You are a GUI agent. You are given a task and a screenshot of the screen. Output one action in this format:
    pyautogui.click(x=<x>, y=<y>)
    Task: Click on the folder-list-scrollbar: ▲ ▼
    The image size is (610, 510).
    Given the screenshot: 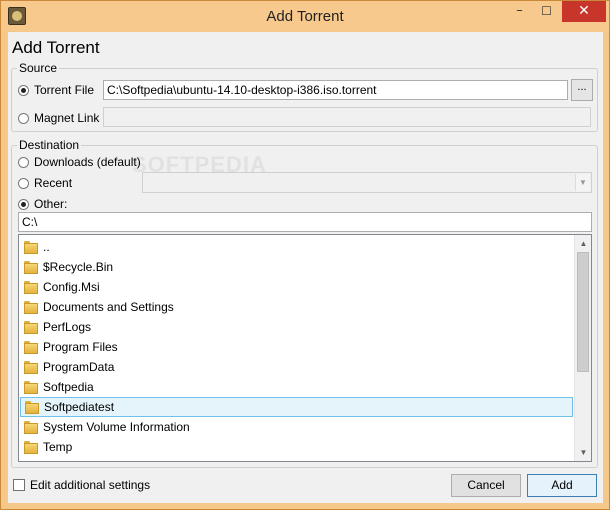 What is the action you would take?
    pyautogui.click(x=582, y=348)
    